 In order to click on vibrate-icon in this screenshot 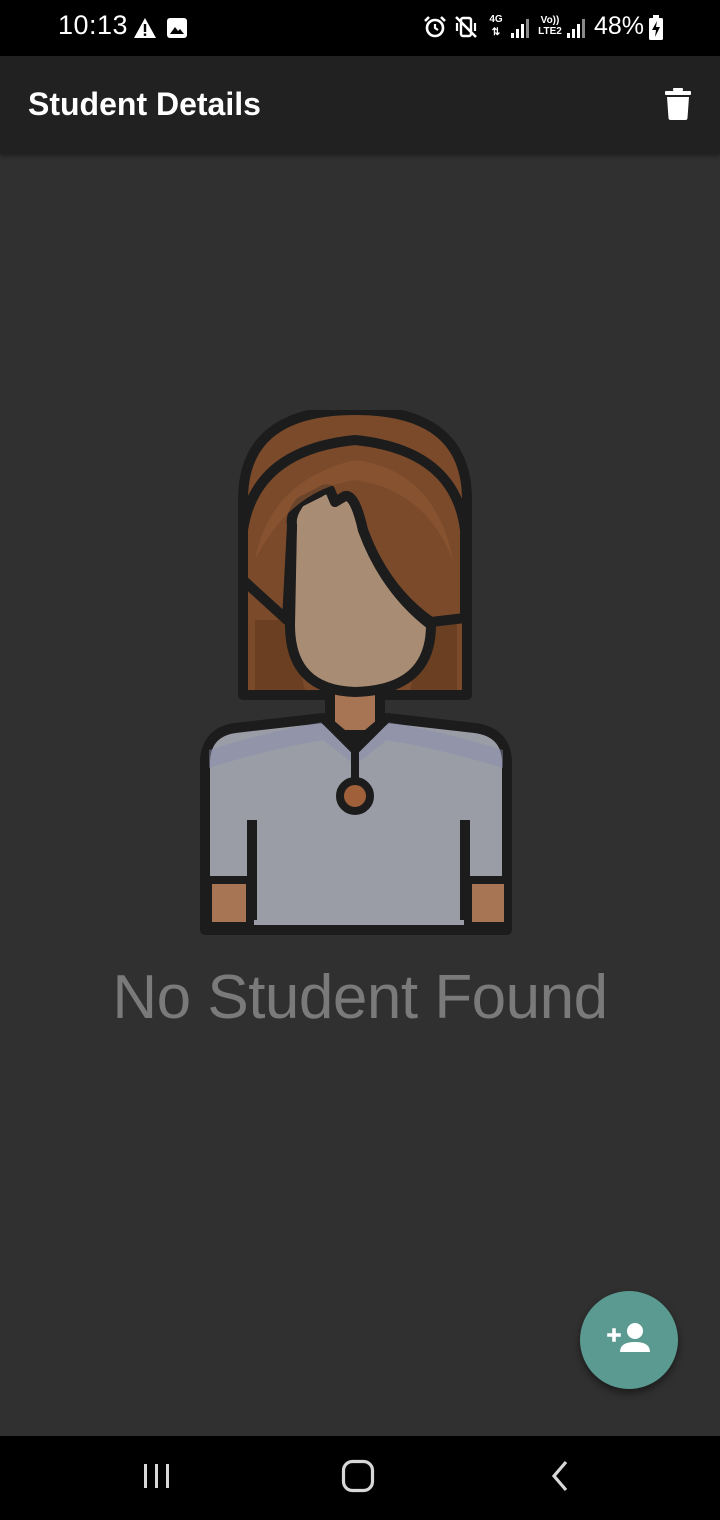, I will do `click(466, 29)`.